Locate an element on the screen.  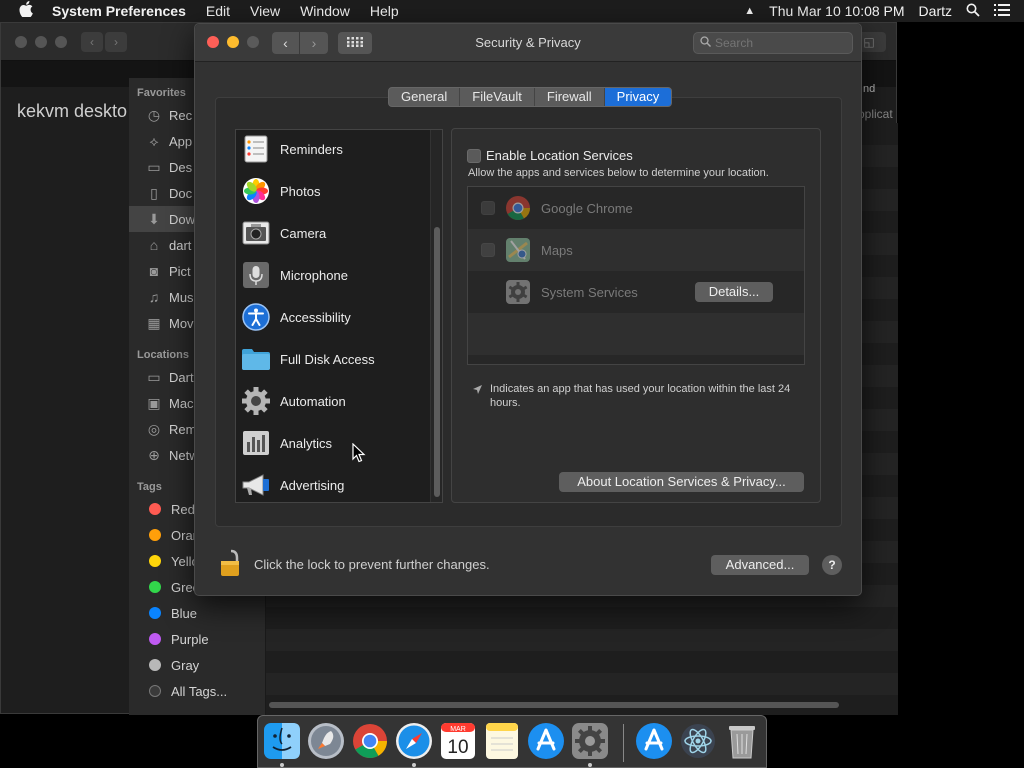
sidebar-tag-gray: Gray is located at coordinates (197, 665).